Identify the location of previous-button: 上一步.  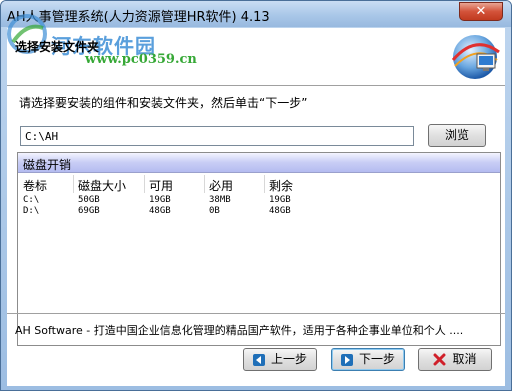
(280, 359).